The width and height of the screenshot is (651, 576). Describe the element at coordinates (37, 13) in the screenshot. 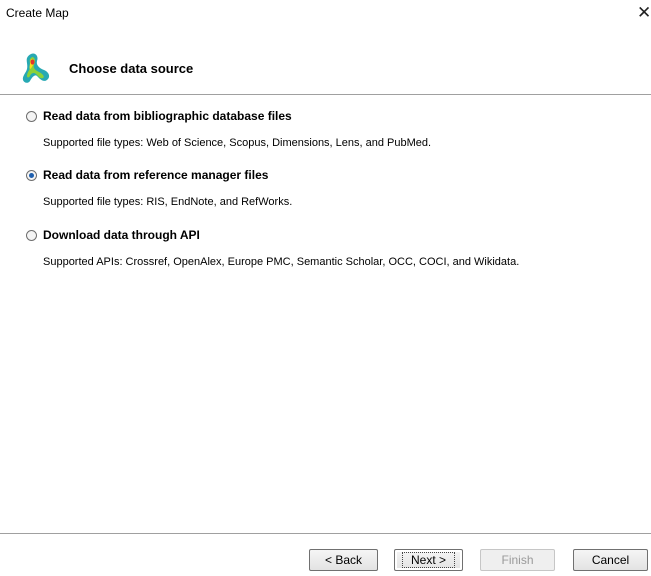

I see `window-title: Create Map` at that location.